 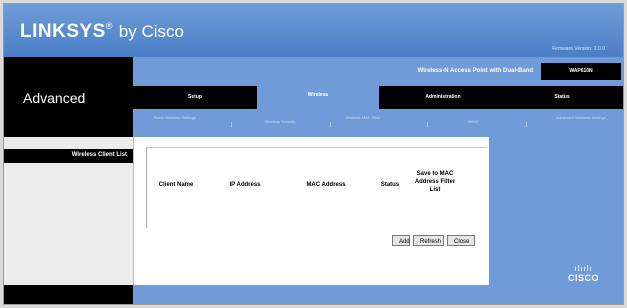 I want to click on logo-text: LINKSYS, so click(x=63, y=31).